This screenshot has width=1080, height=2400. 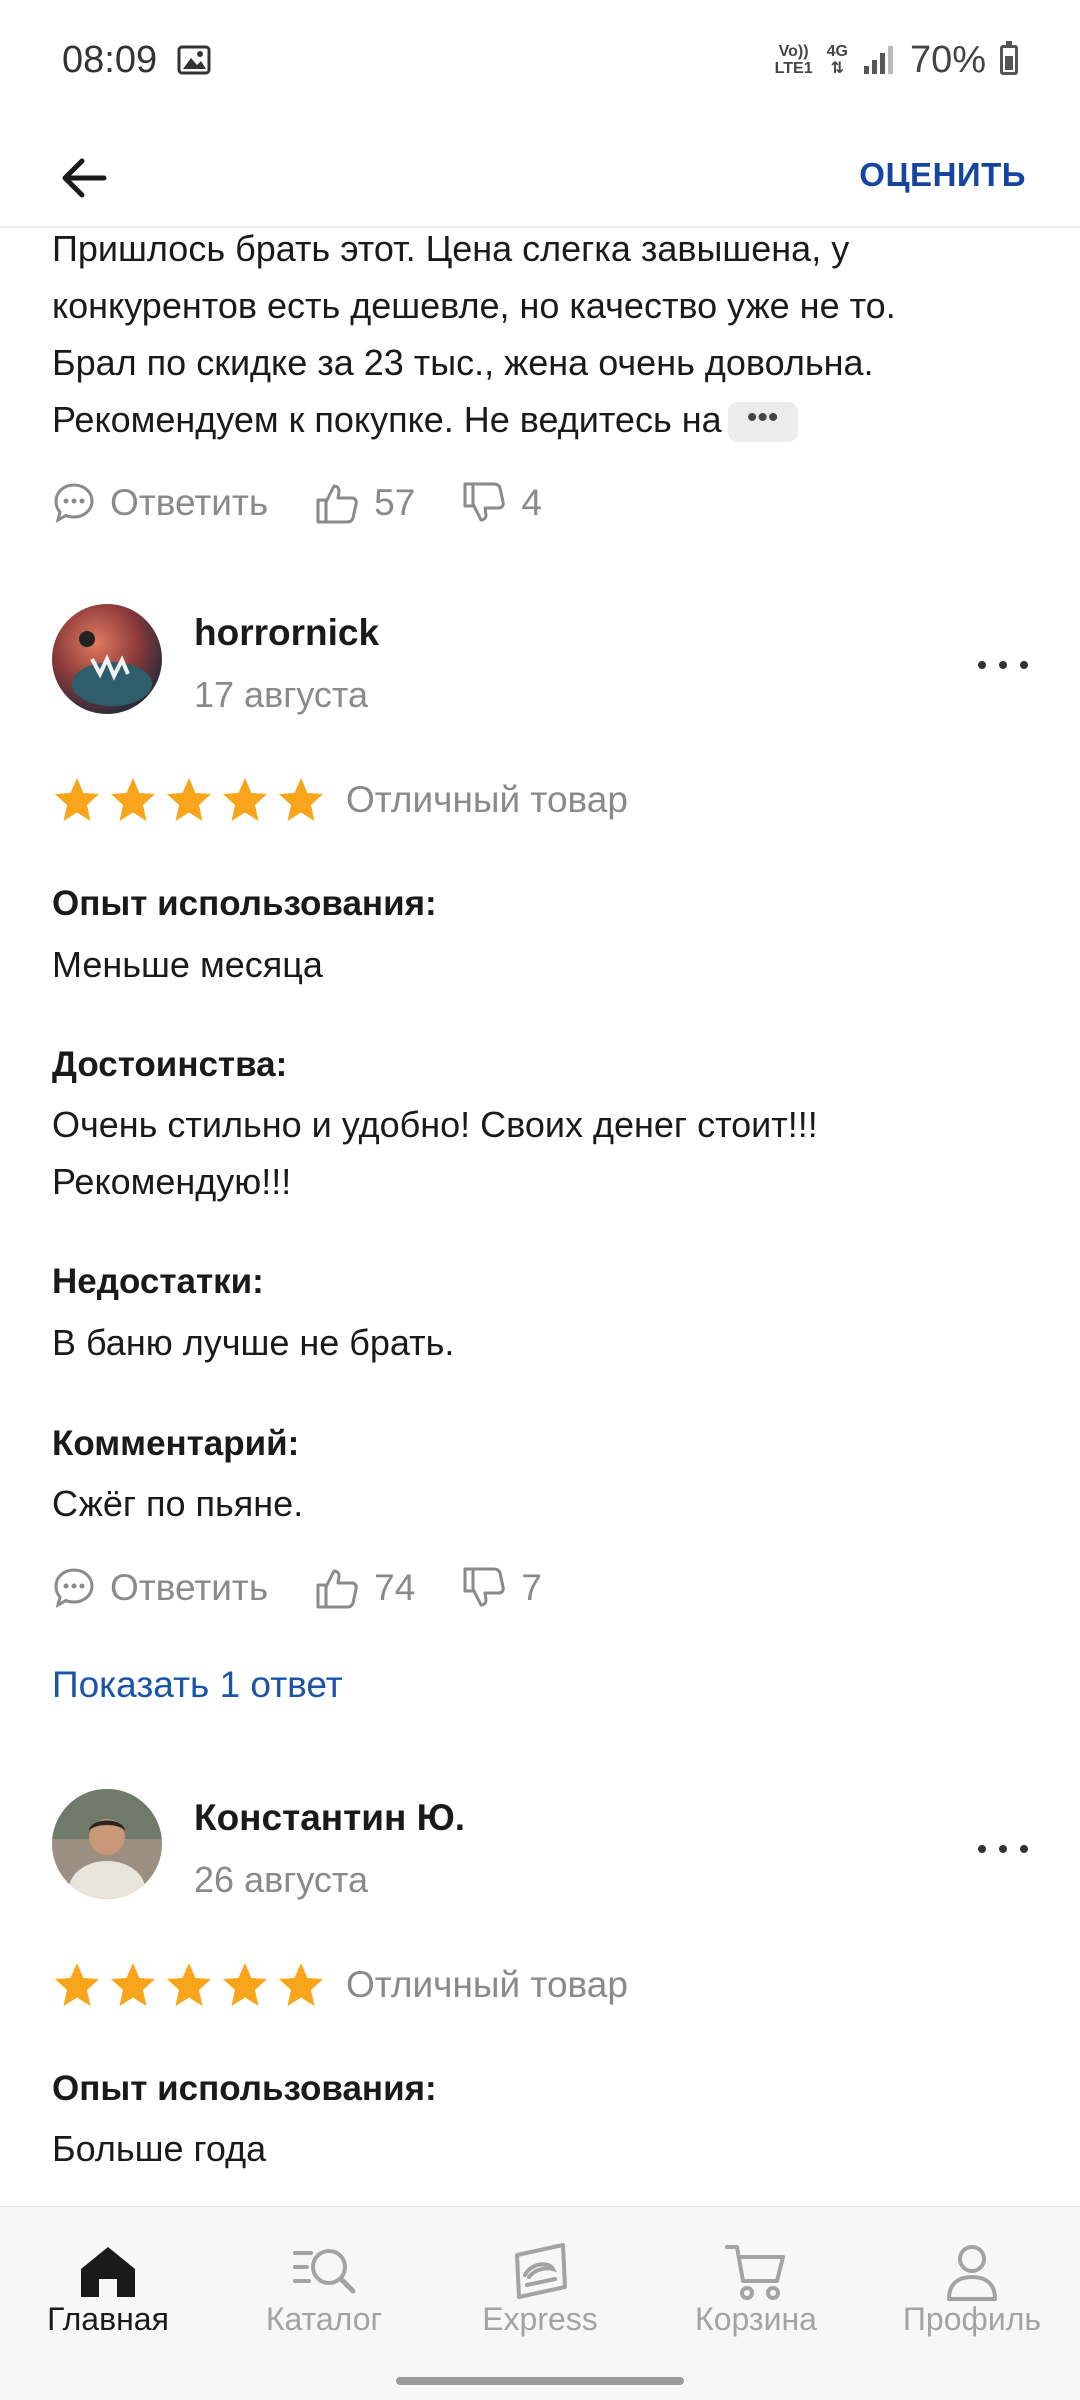 I want to click on review-date: 26 августа, so click(x=281, y=1879).